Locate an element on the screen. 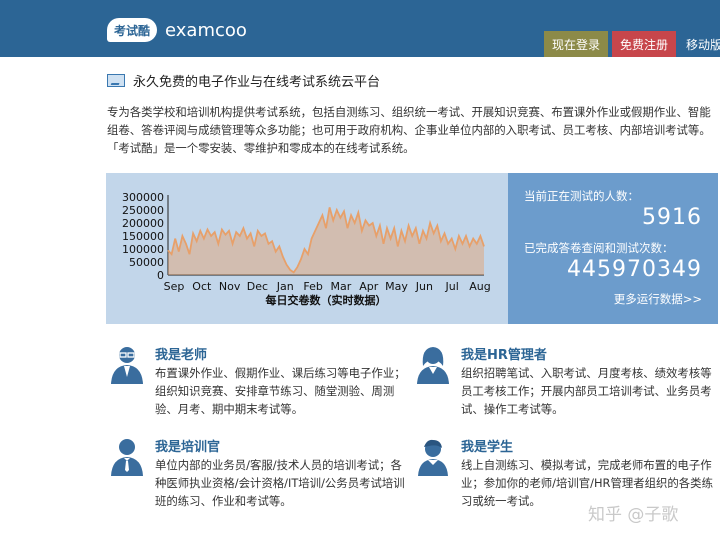 This screenshot has width=720, height=540. x-tick-label: May is located at coordinates (396, 286).